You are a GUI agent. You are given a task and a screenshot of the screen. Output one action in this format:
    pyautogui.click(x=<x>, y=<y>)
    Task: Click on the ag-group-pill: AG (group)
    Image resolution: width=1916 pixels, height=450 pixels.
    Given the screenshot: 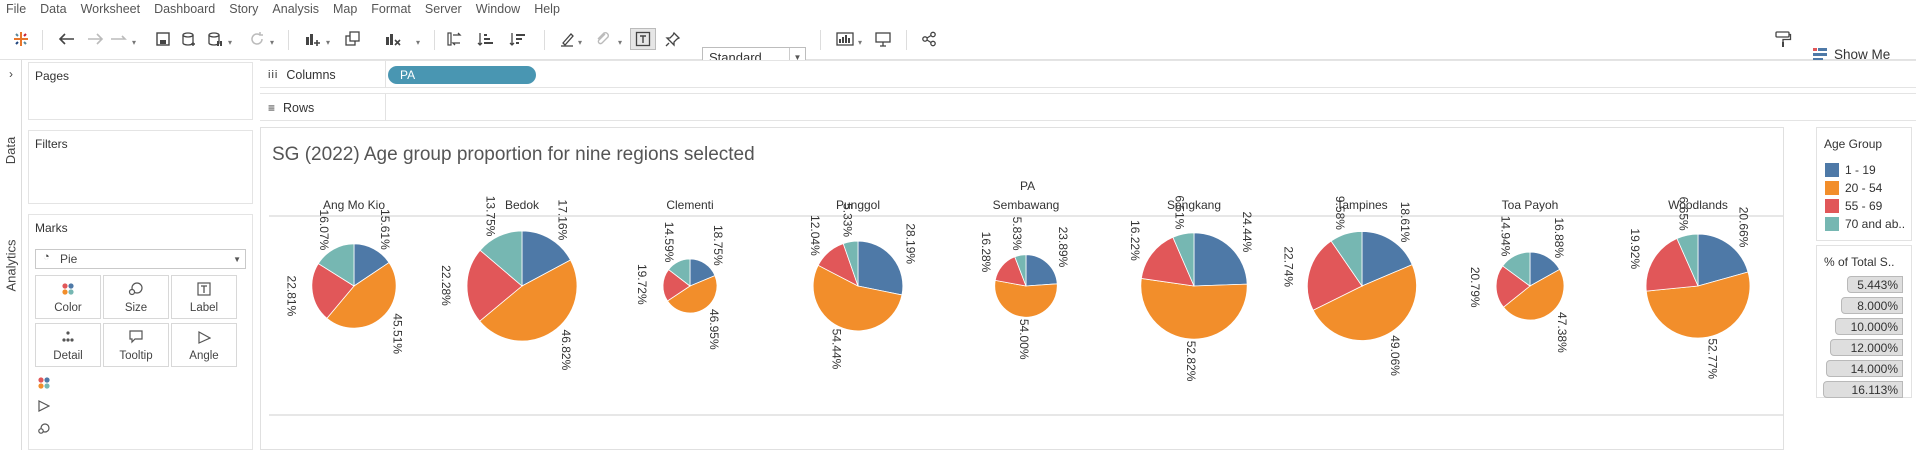 What is the action you would take?
    pyautogui.click(x=151, y=383)
    